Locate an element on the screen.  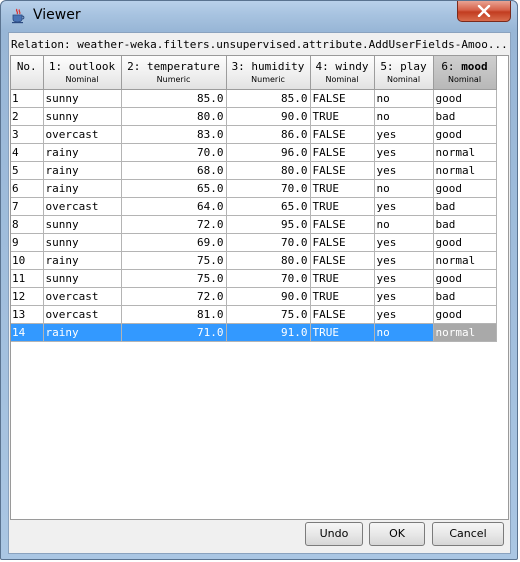
table-cell: 75.0 is located at coordinates (174, 278).